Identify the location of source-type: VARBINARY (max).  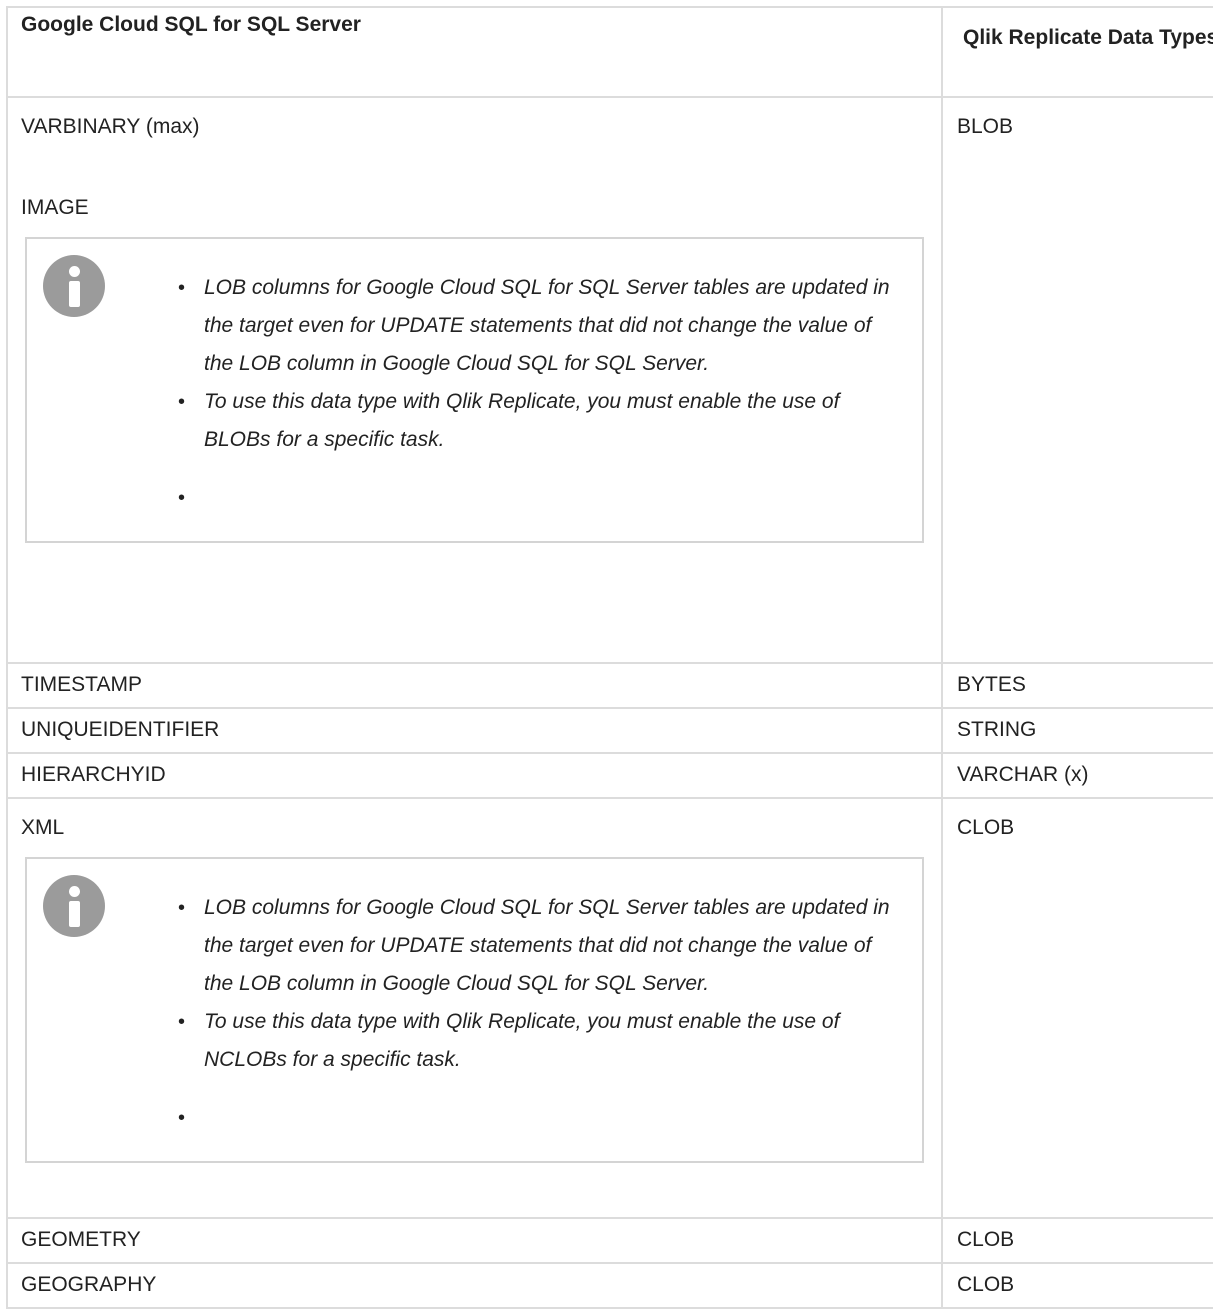
(110, 126).